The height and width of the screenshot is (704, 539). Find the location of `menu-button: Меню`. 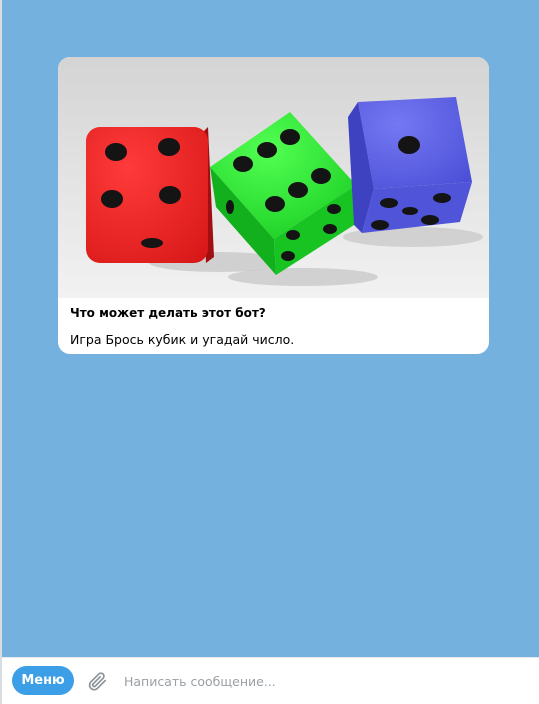

menu-button: Меню is located at coordinates (43, 680).